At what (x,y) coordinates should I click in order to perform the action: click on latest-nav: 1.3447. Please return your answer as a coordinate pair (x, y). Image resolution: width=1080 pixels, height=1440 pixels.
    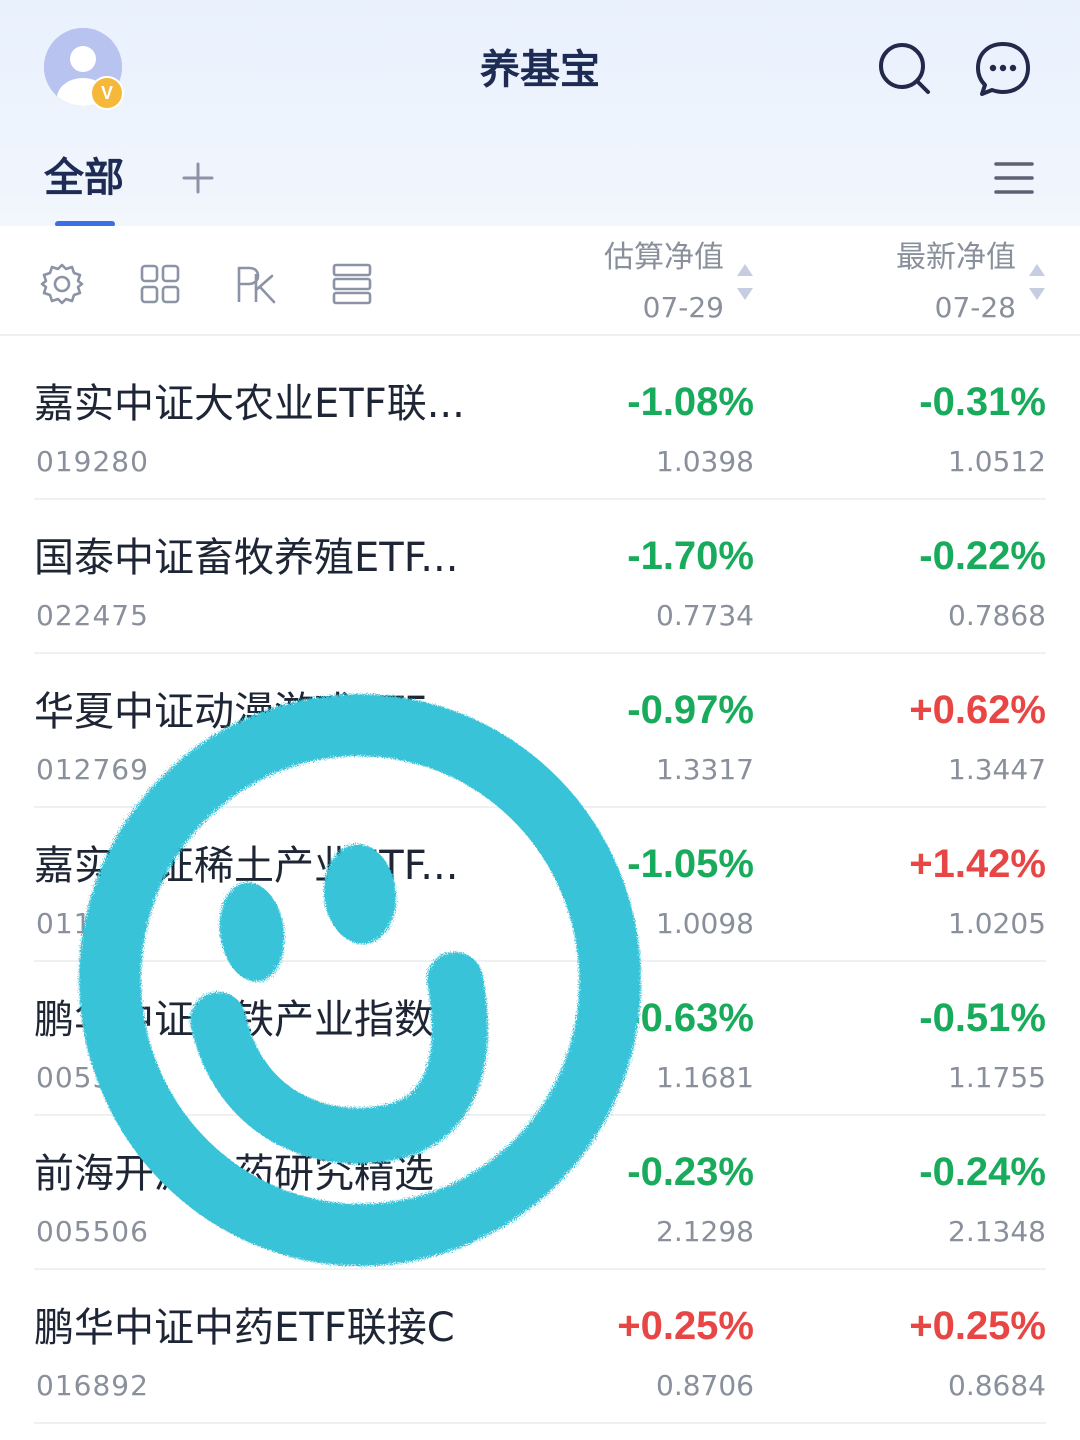
    Looking at the image, I should click on (997, 769).